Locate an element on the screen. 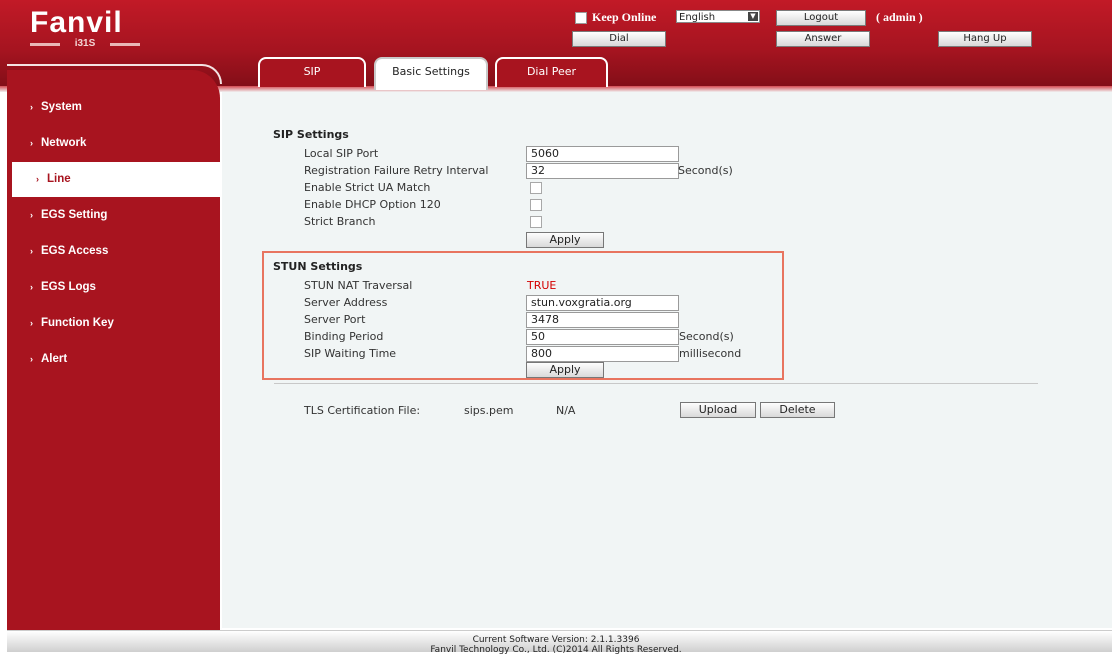  model-label: i31S is located at coordinates (85, 44).